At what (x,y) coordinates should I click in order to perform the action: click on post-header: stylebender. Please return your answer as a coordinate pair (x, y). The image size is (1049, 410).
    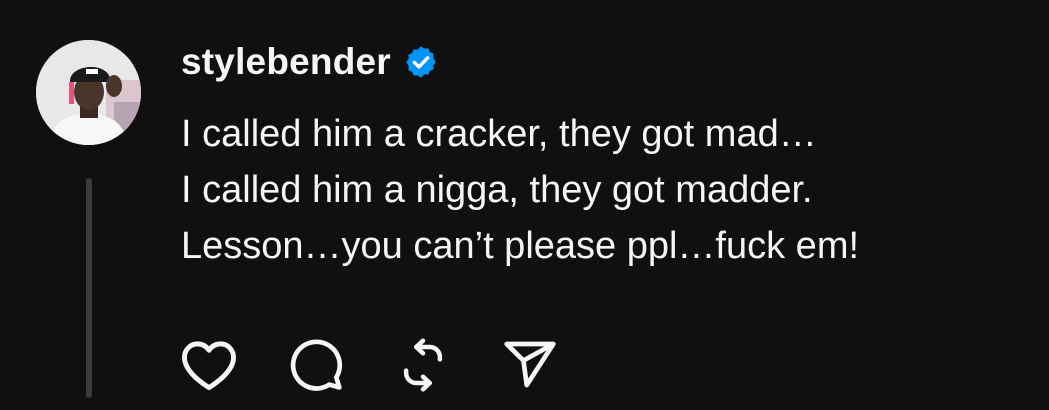
    Looking at the image, I should click on (310, 62).